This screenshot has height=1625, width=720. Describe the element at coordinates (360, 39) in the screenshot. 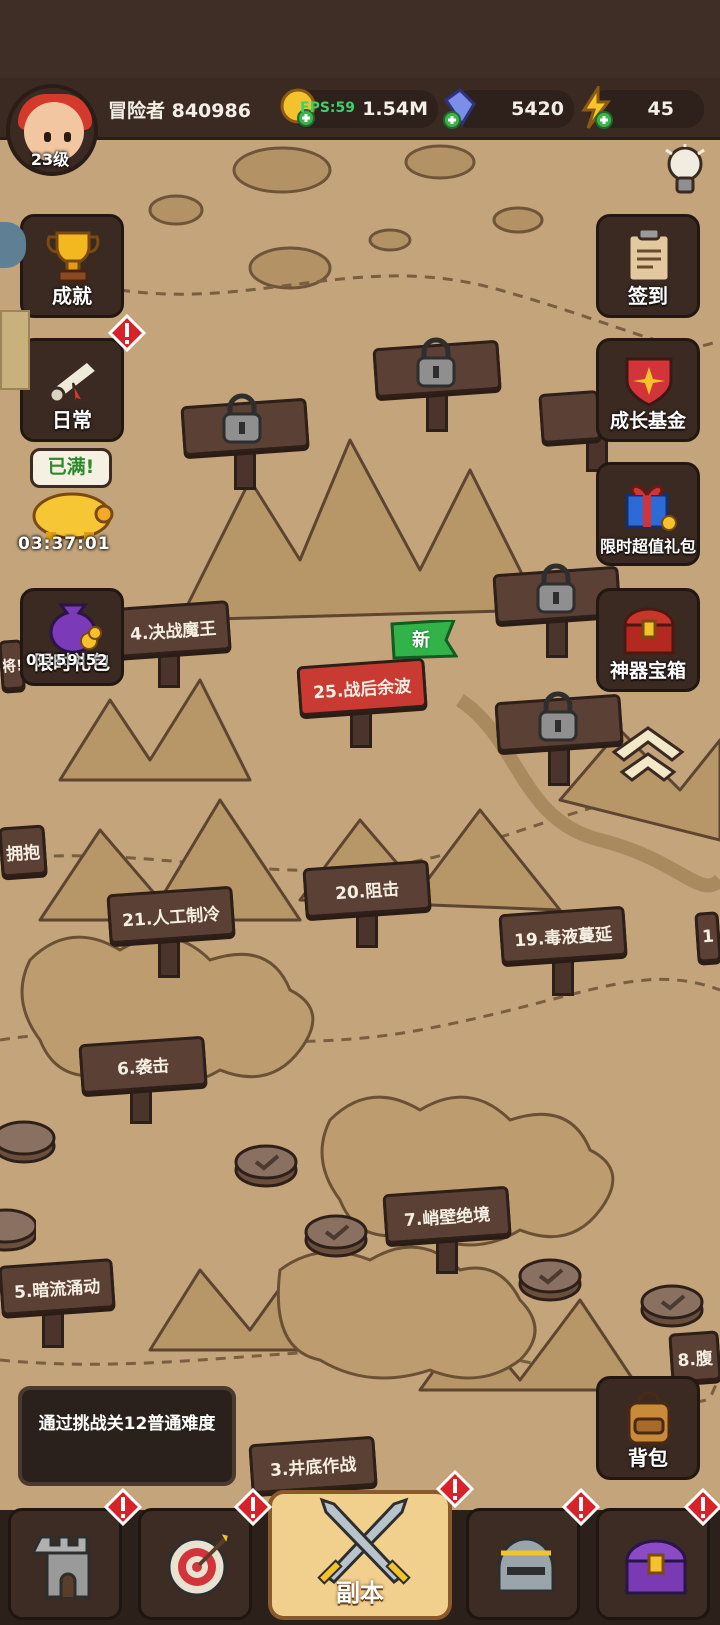

I see `status-bar-area` at that location.